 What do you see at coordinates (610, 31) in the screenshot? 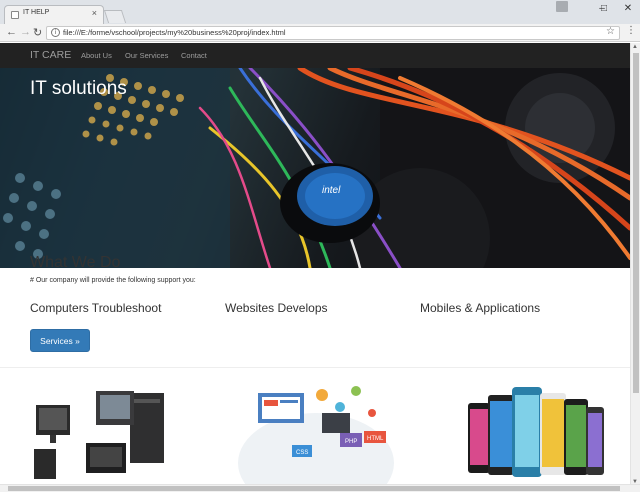
I see `bookmark-star-icon: ☆` at bounding box center [610, 31].